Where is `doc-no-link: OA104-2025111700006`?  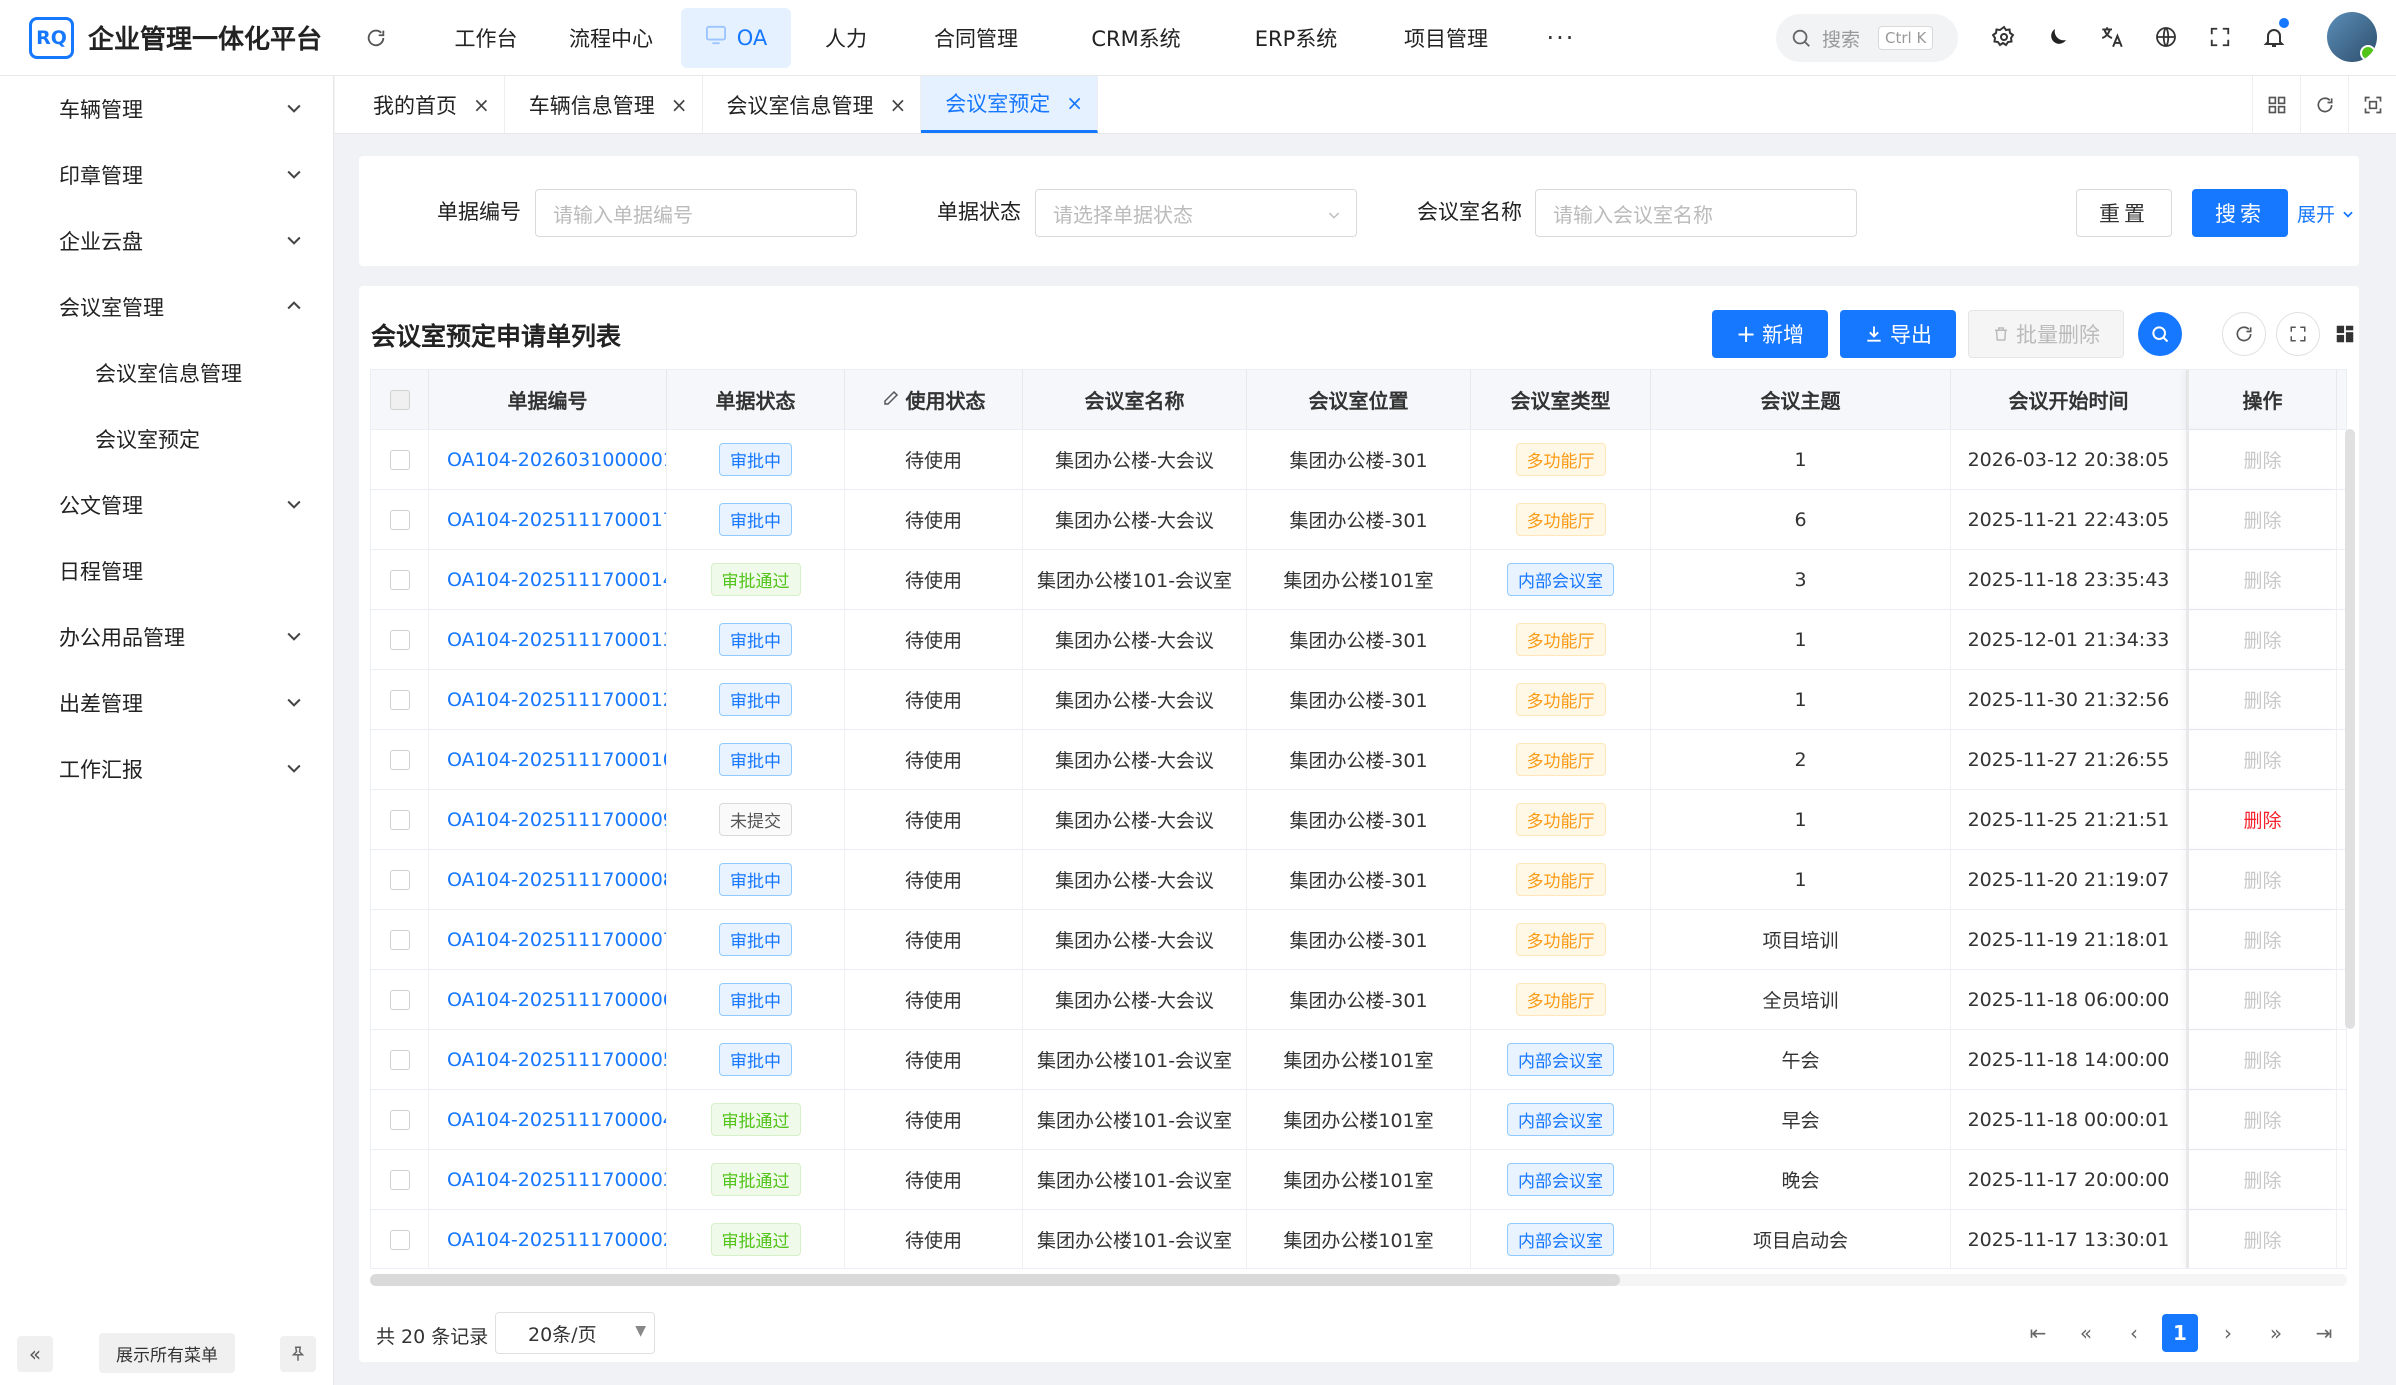
doc-no-link: OA104-2025111700006 is located at coordinates (556, 1000).